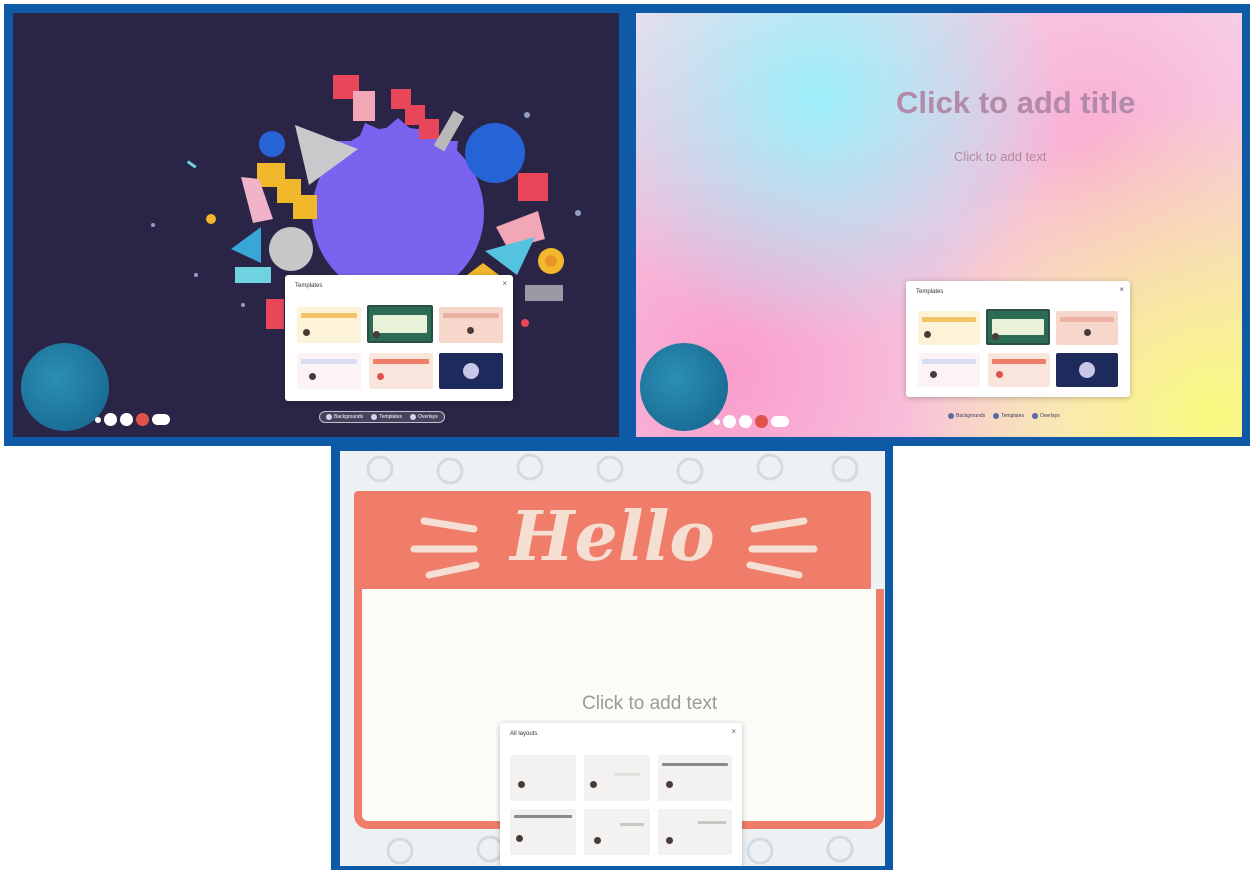 This screenshot has width=1253, height=870. Describe the element at coordinates (612, 537) in the screenshot. I see `hello-heading: Hello` at that location.